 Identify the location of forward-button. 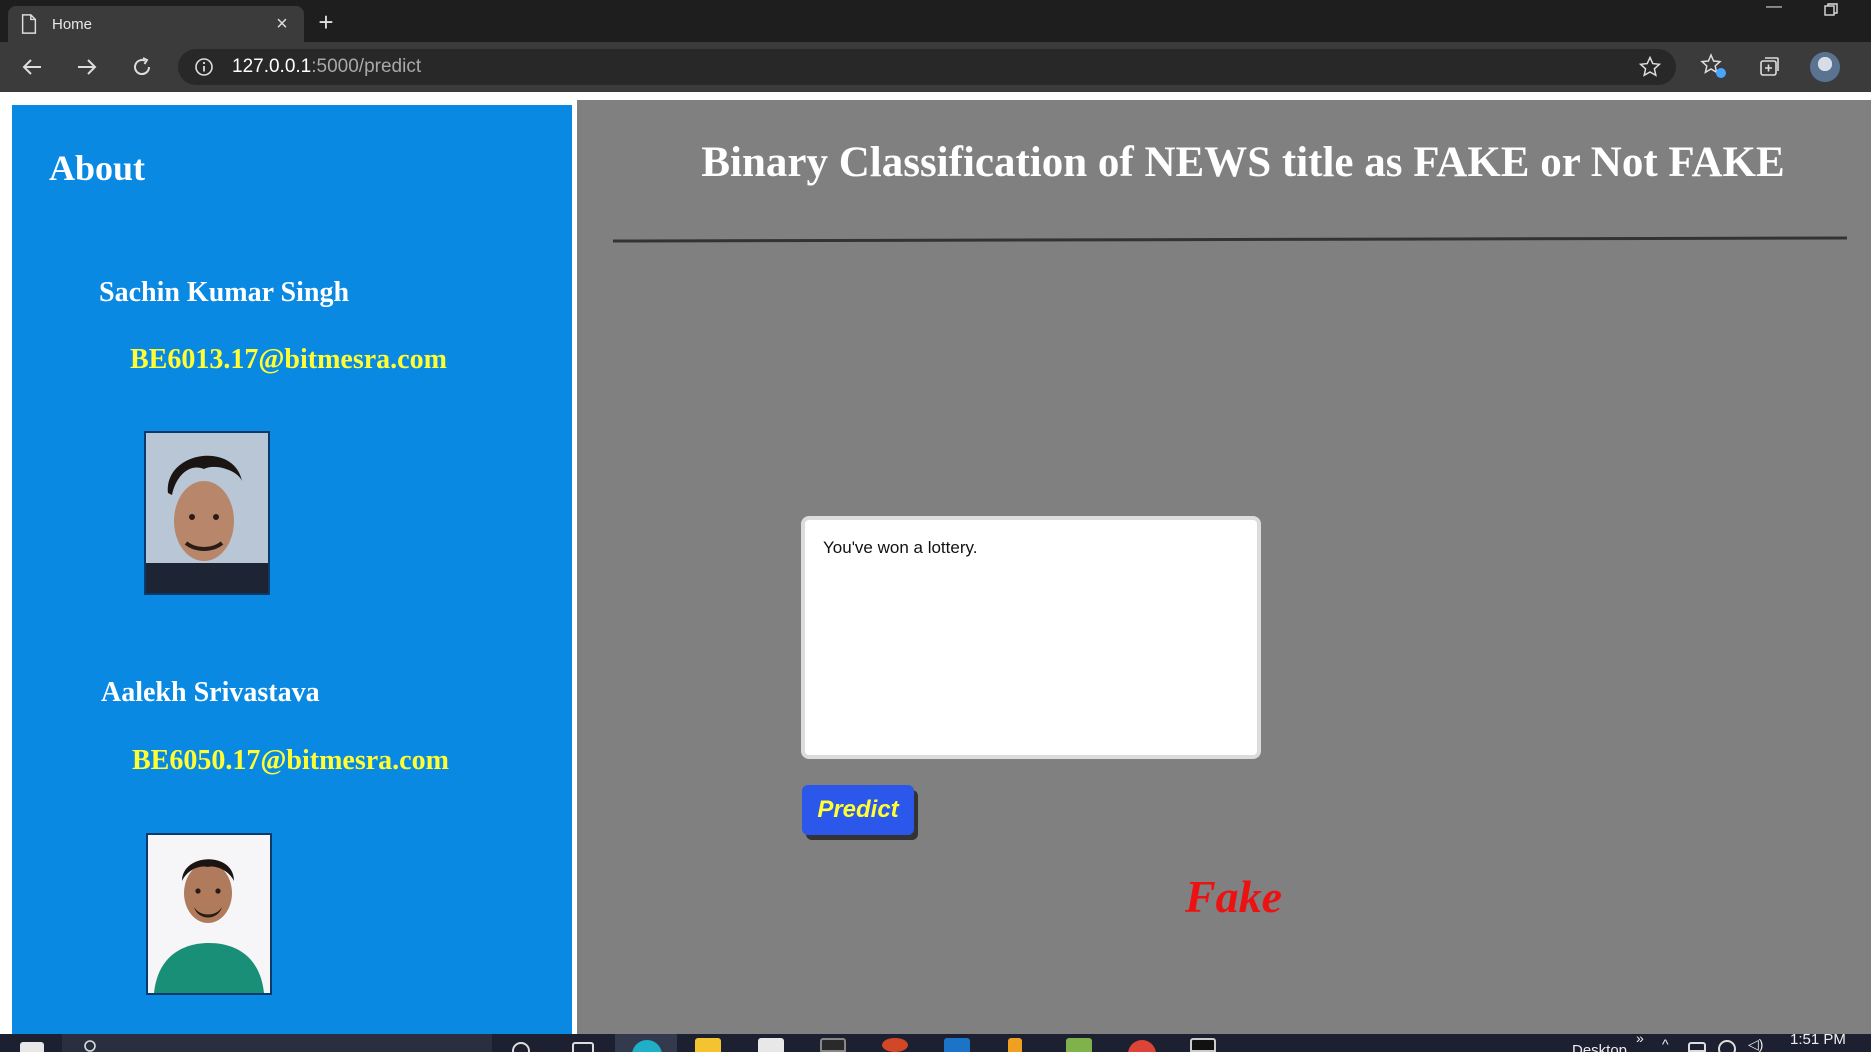
(87, 67).